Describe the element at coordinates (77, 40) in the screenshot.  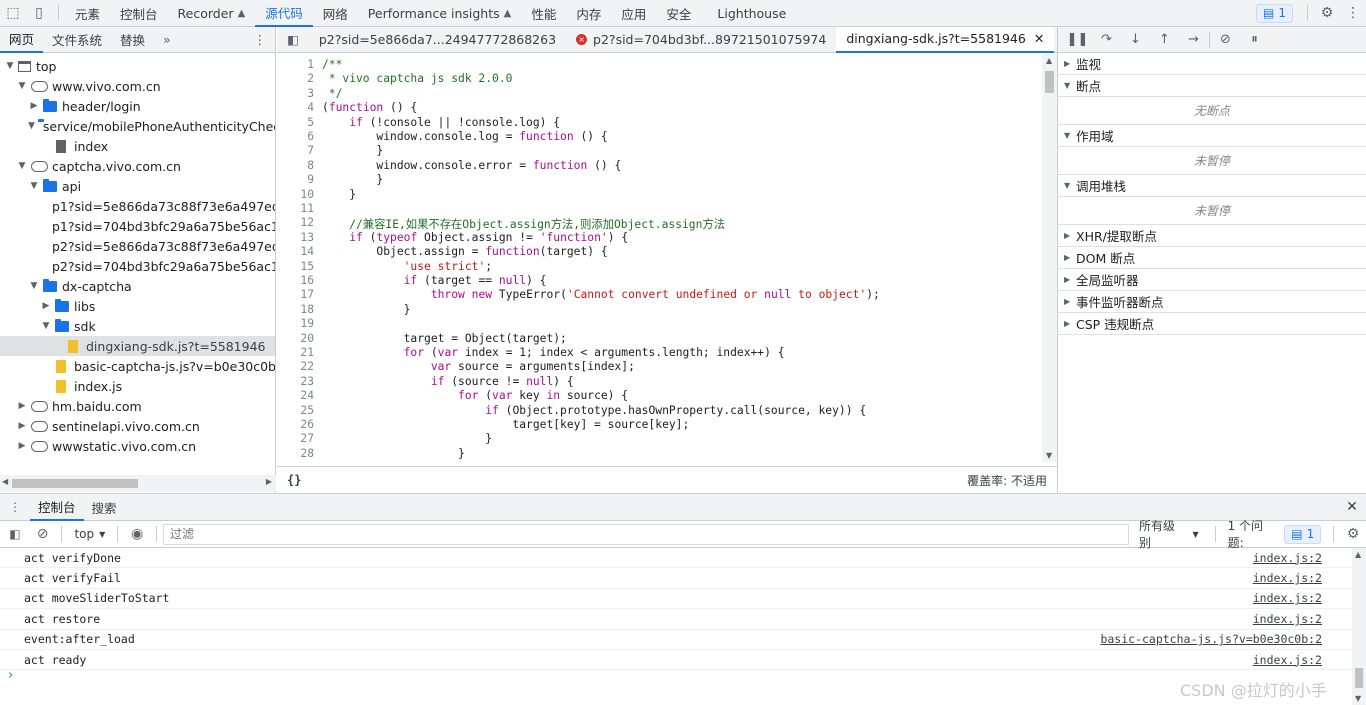
I see `tab-filesystem: 文件系统` at that location.